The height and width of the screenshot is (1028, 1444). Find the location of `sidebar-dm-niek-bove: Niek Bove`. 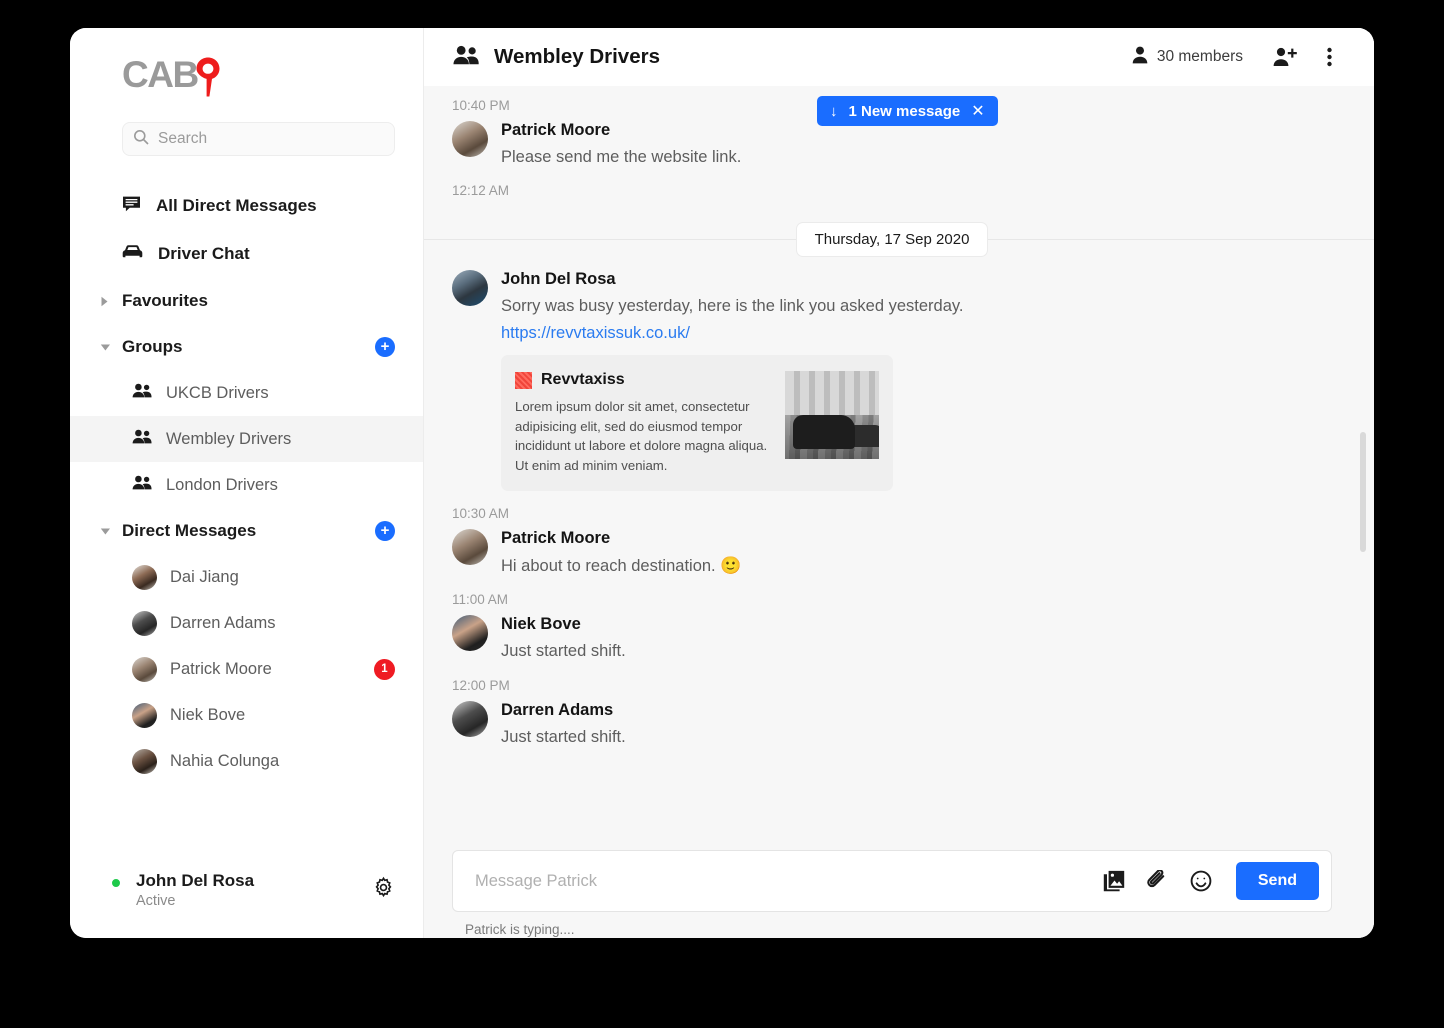

sidebar-dm-niek-bove: Niek Bove is located at coordinates (246, 715).